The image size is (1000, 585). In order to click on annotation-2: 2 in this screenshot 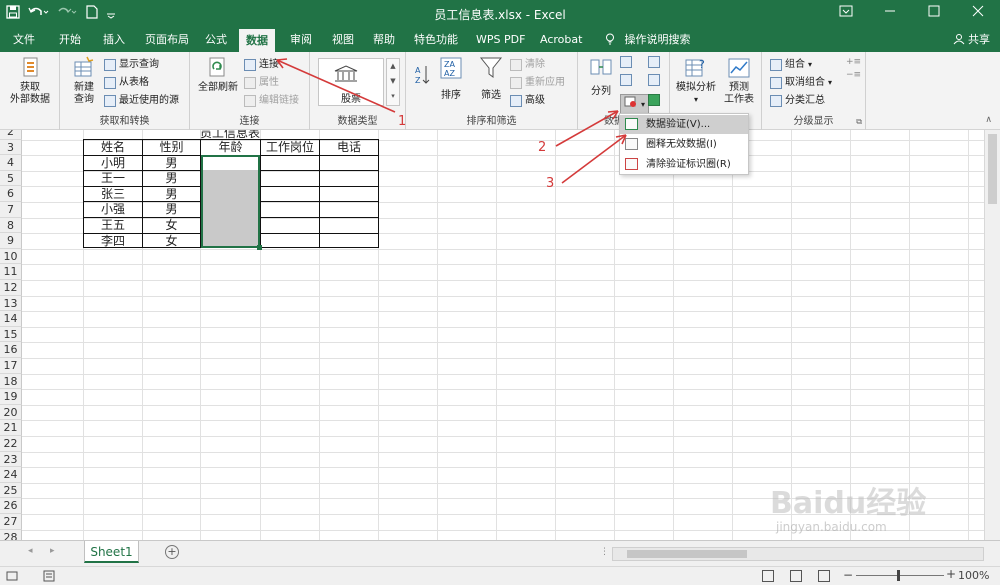, I will do `click(542, 147)`.